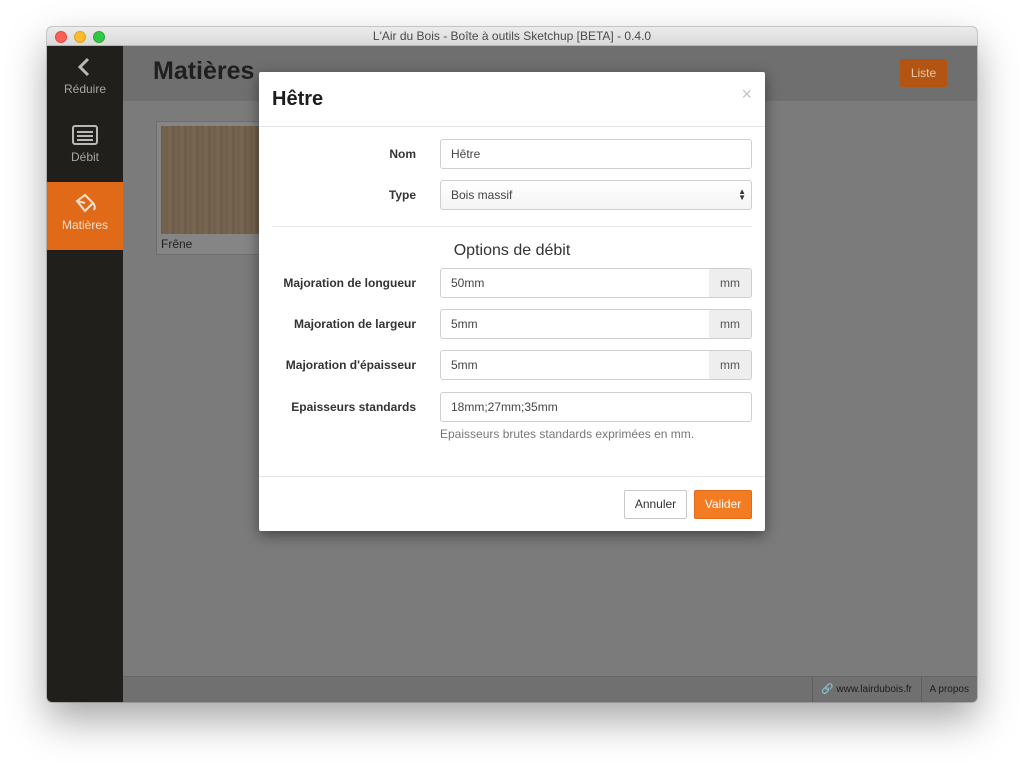 The width and height of the screenshot is (1024, 770). I want to click on epaisseur-row: Majoration d'épaisseur 5mm mm, so click(512, 365).